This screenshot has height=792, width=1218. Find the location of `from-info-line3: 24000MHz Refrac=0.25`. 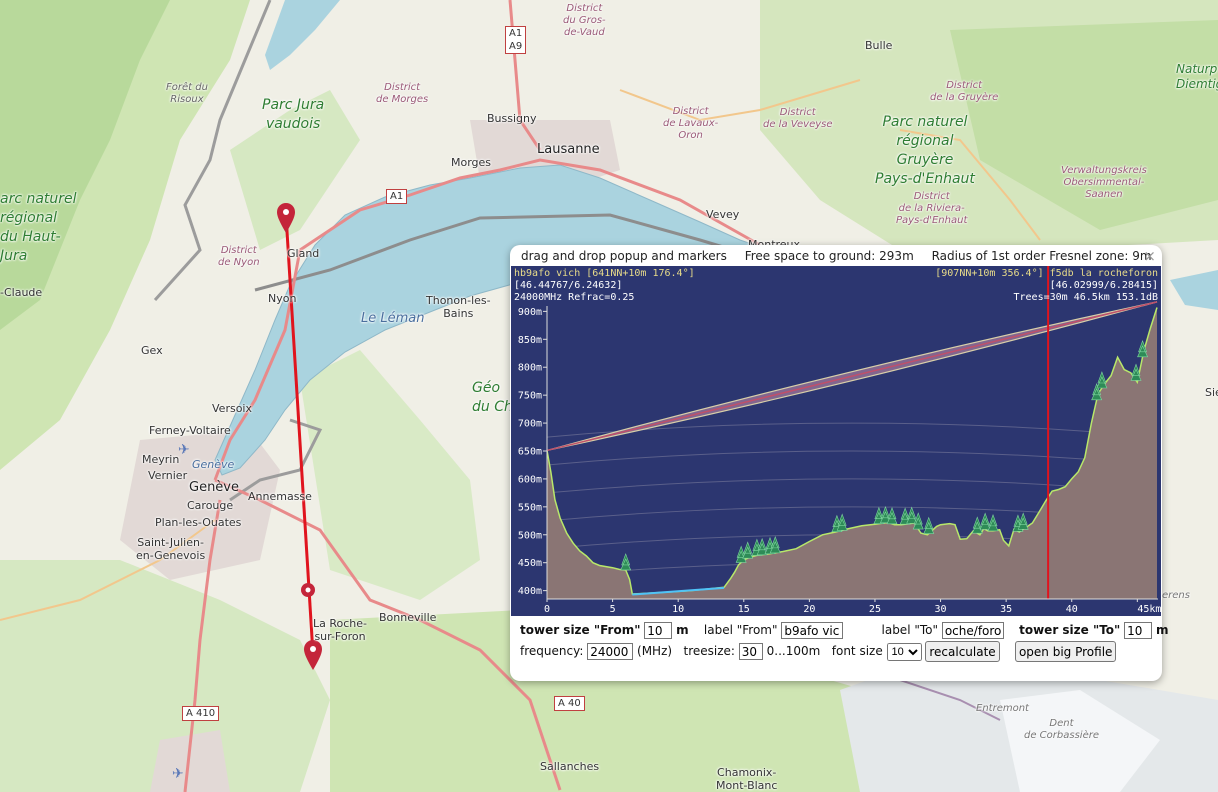

from-info-line3: 24000MHz Refrac=0.25 is located at coordinates (574, 297).